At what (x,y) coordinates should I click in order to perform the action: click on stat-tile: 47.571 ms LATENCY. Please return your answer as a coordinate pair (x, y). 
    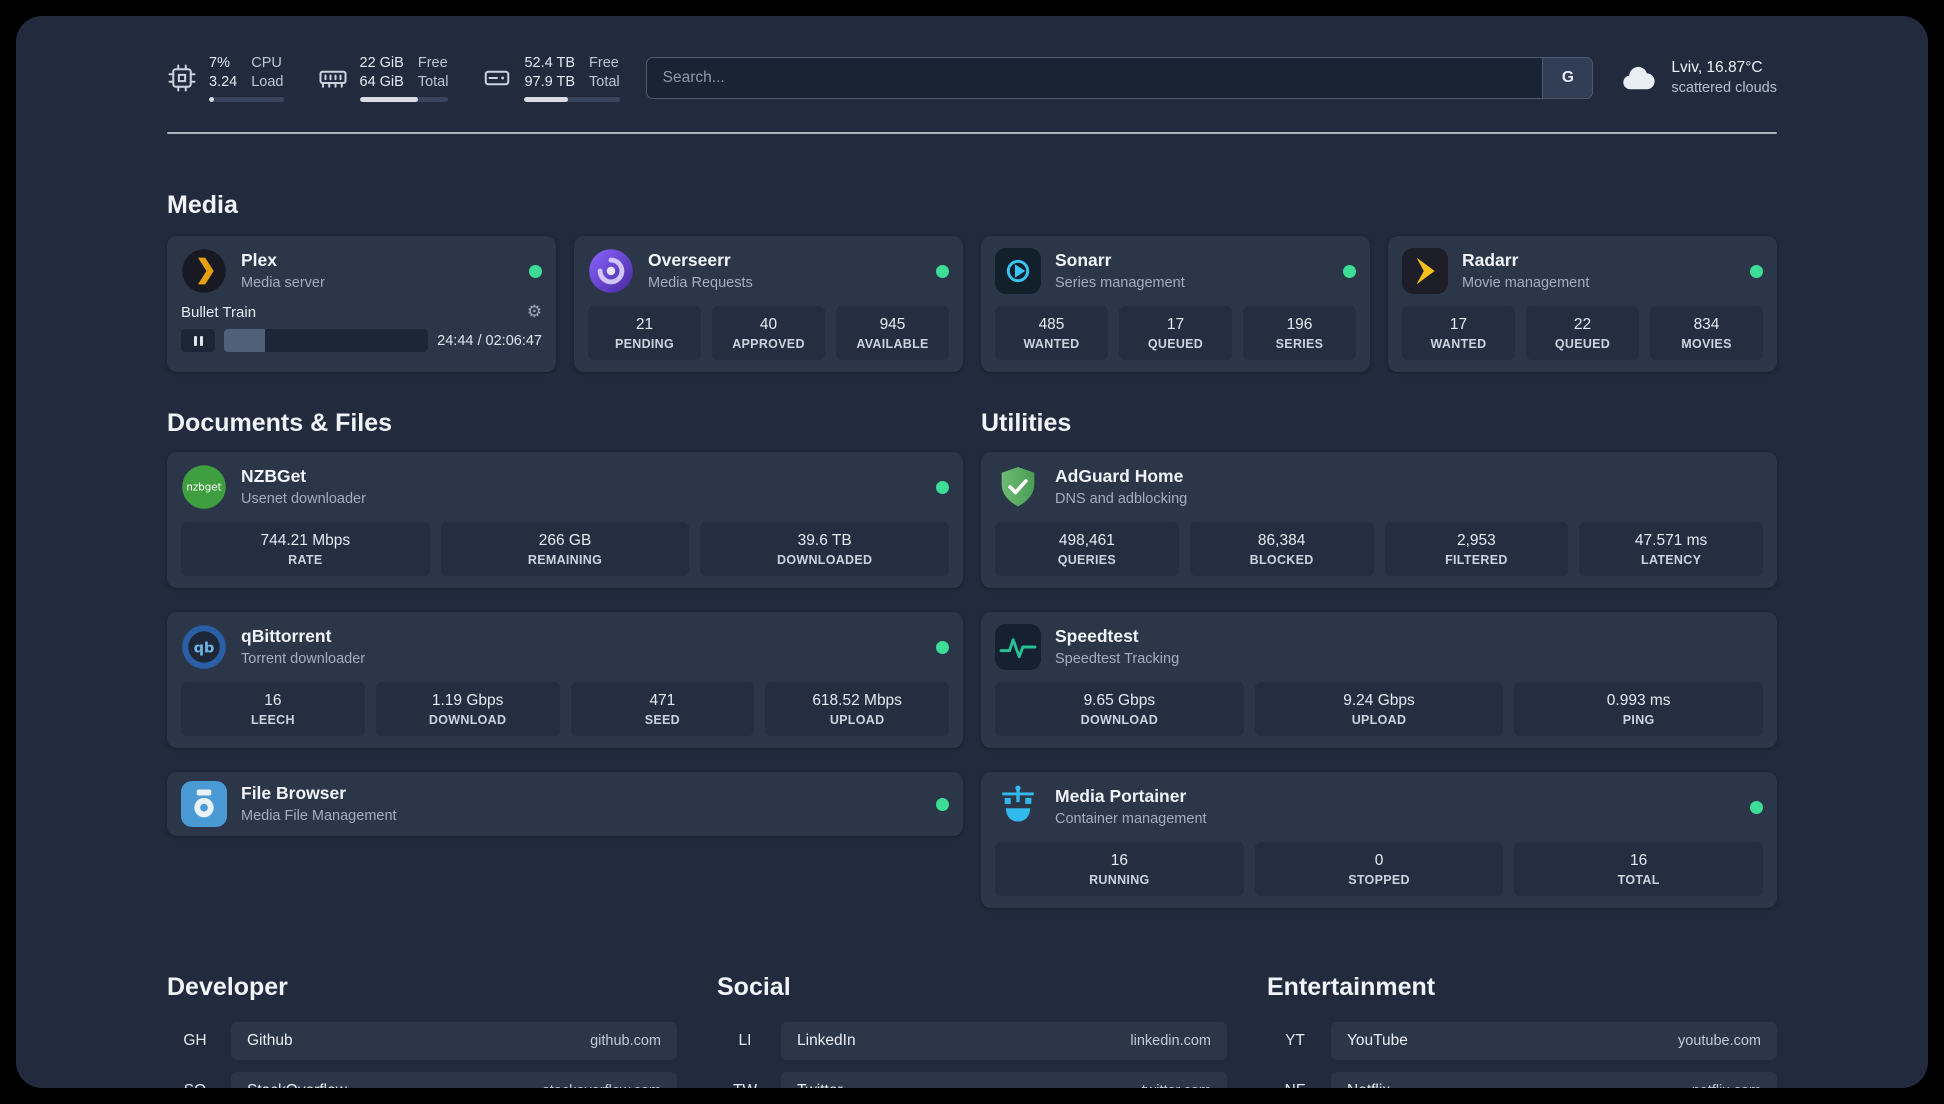
    Looking at the image, I should click on (1671, 549).